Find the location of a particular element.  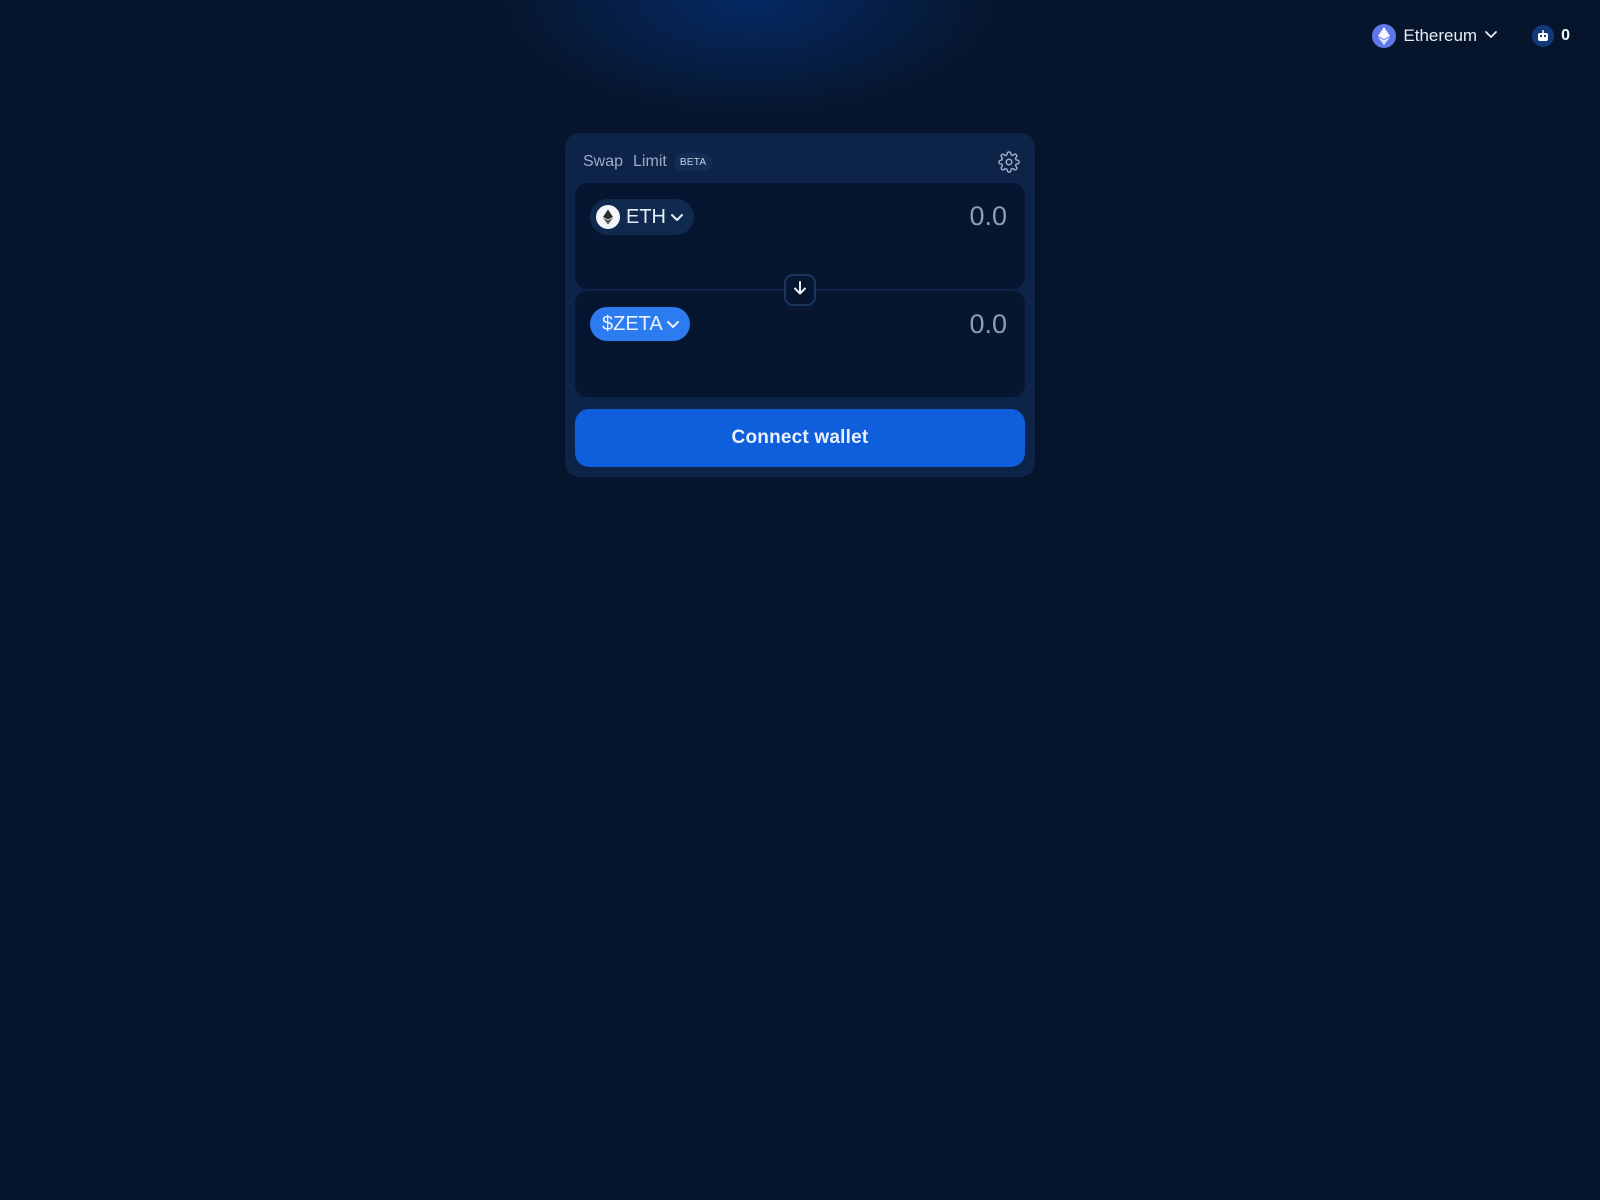

swap-card-header: Swap Limit BETA is located at coordinates (802, 162).